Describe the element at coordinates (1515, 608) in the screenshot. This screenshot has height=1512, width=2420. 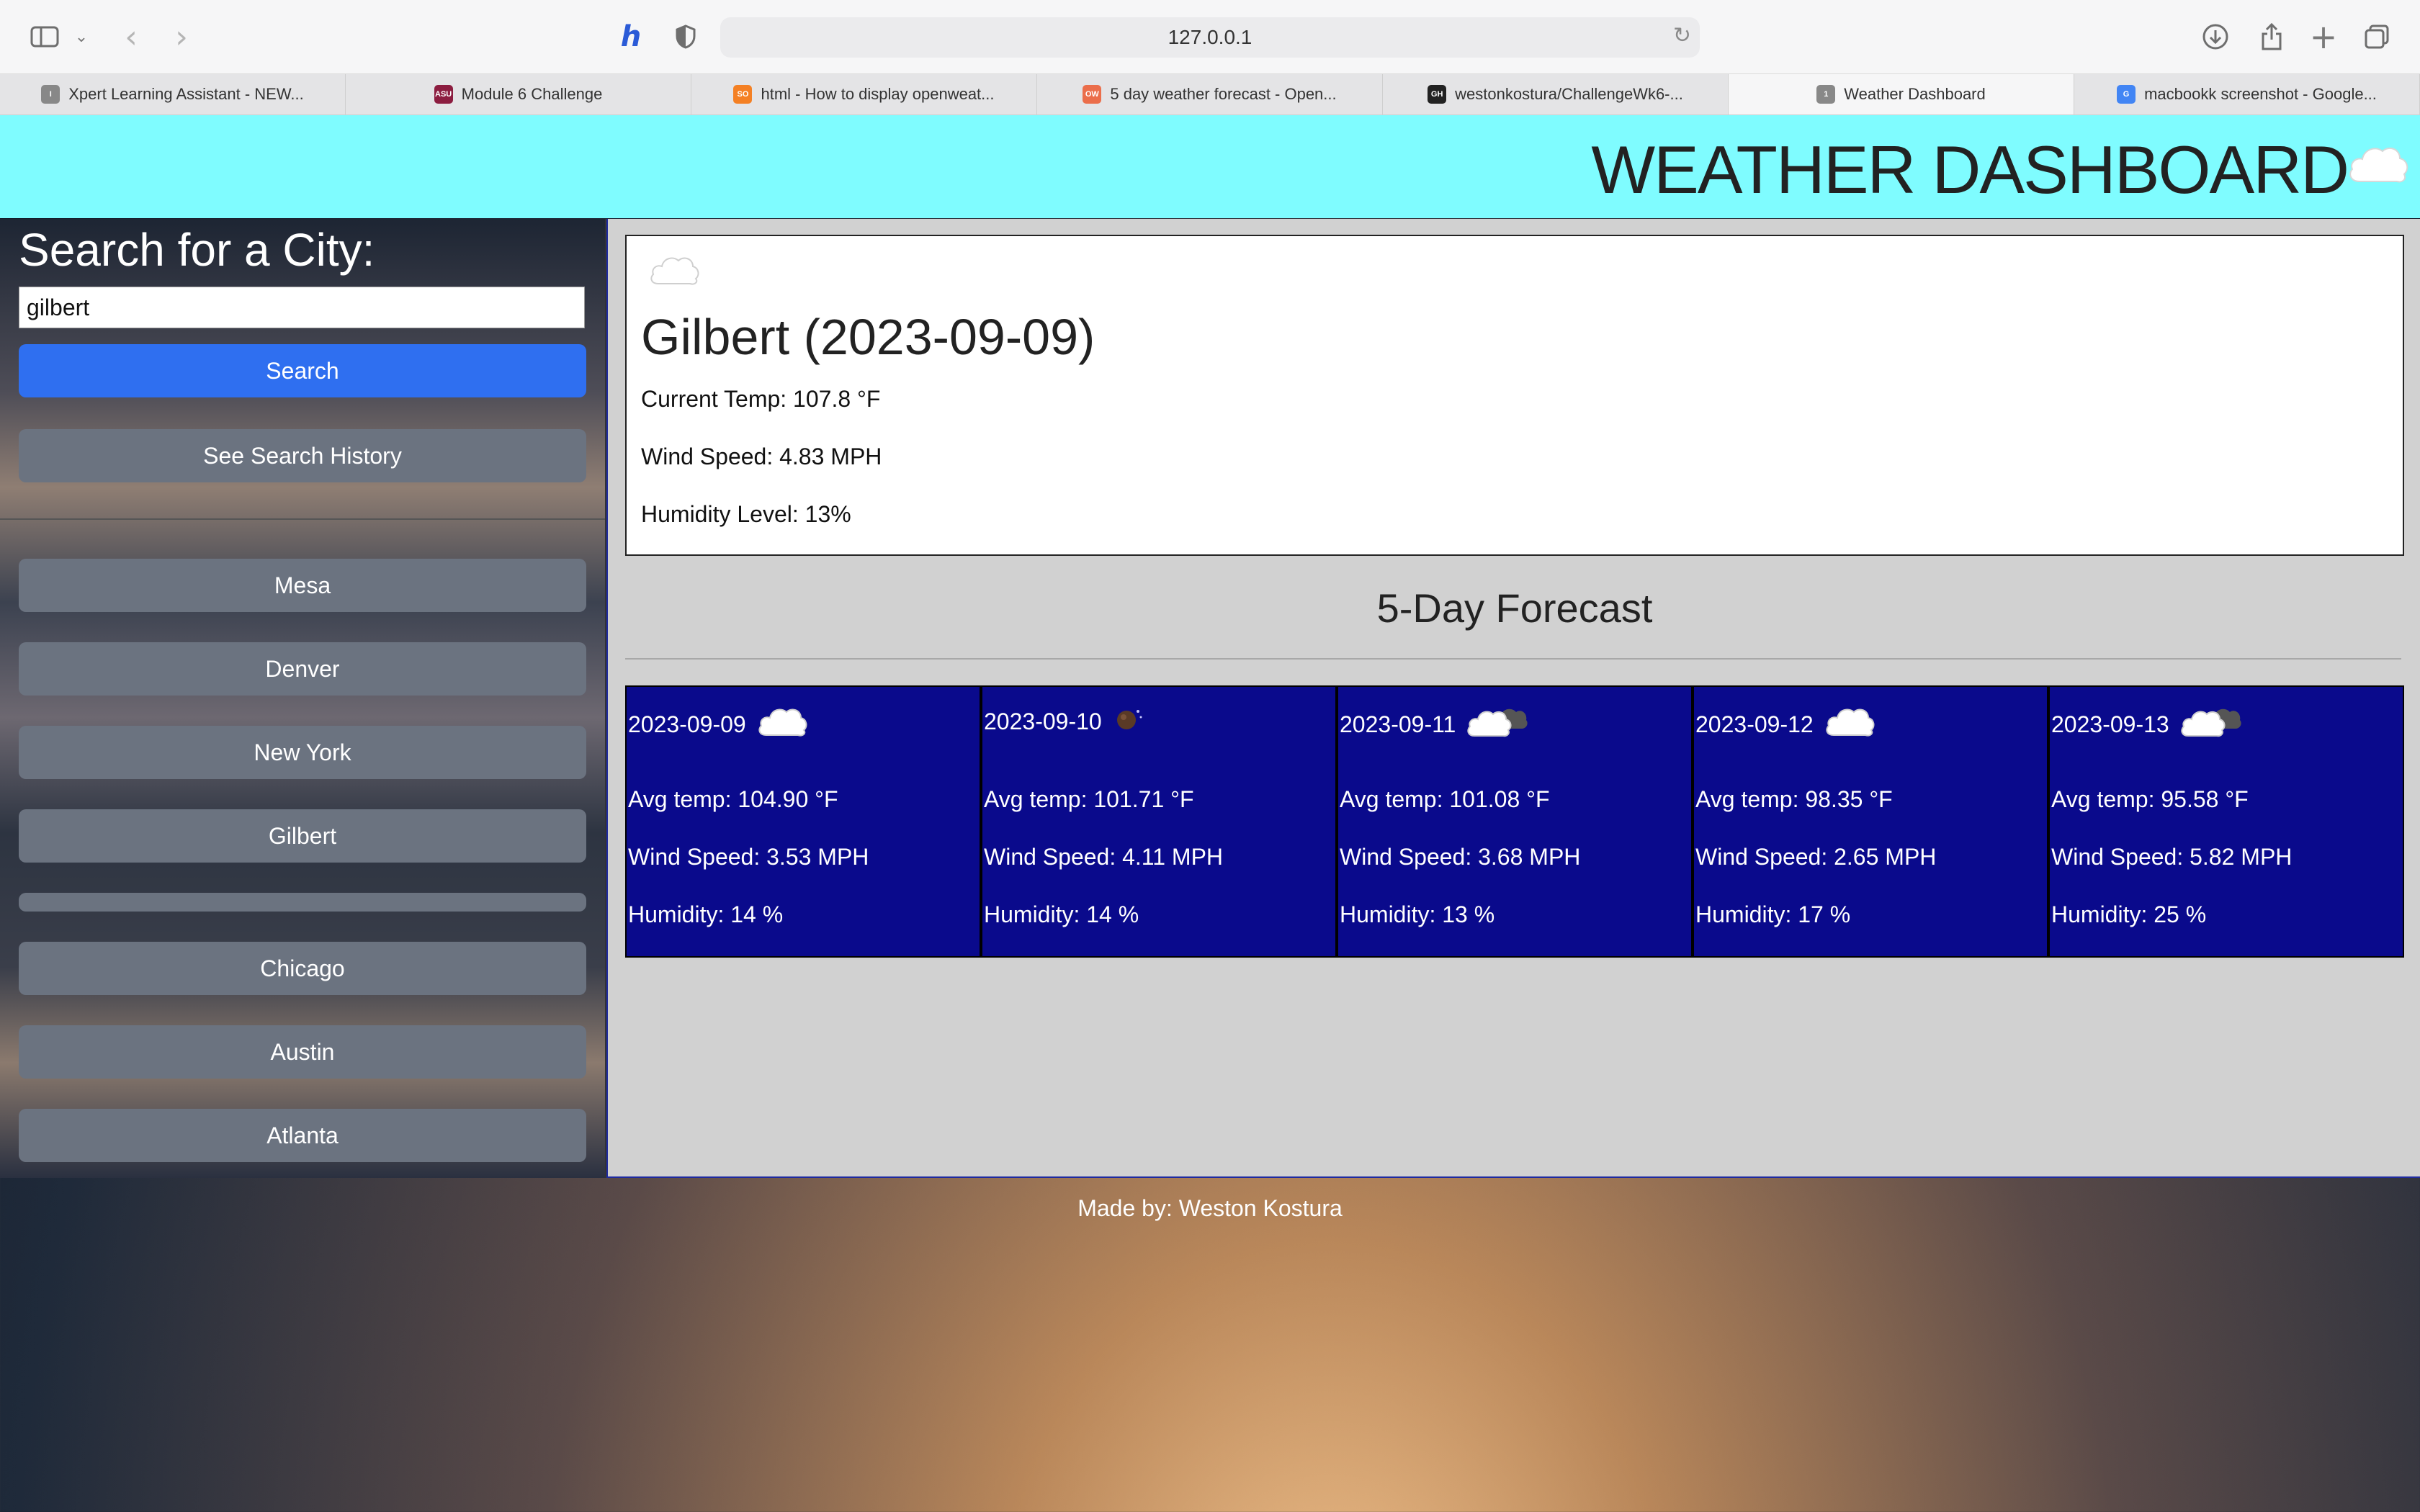
I see `forecast-heading: 5-Day Forecast` at that location.